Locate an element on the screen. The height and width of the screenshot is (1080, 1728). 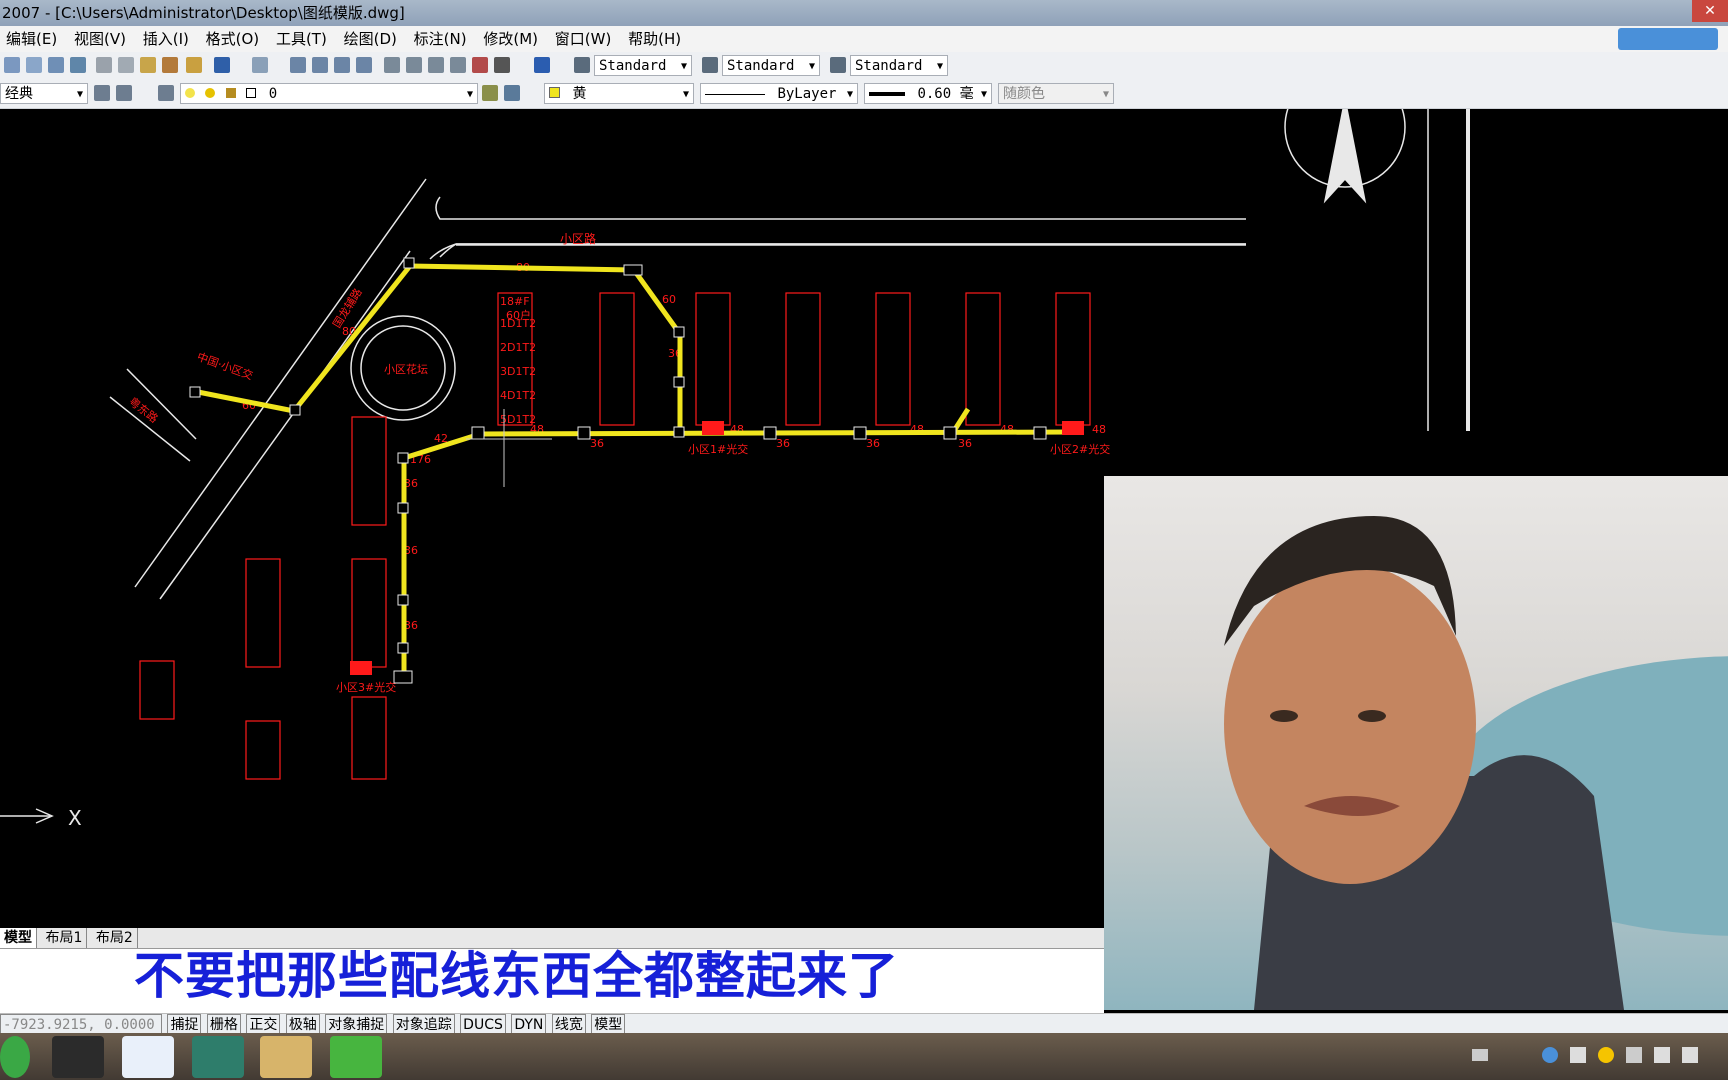
workspace-select: 经典 ▼ is located at coordinates (44, 93).